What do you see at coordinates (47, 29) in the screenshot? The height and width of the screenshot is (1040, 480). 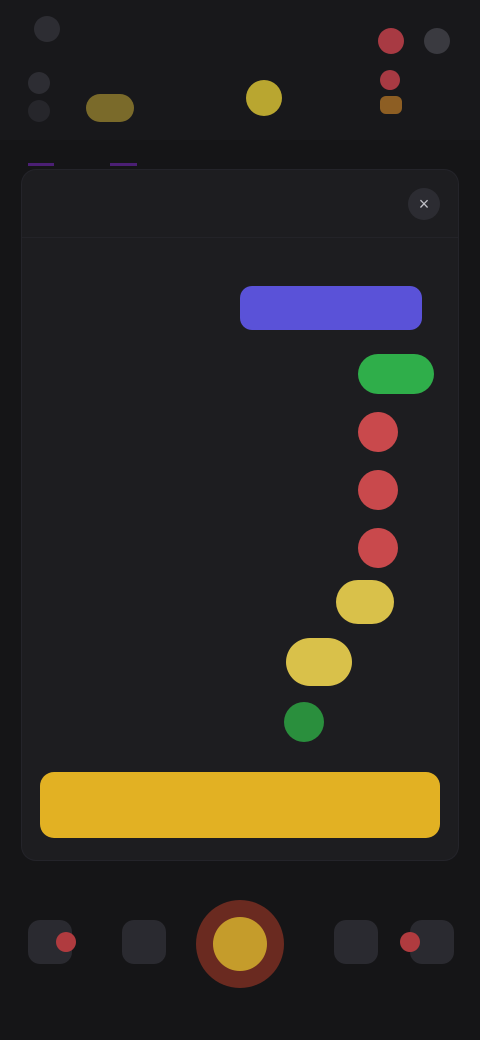 I see `menu-icon` at bounding box center [47, 29].